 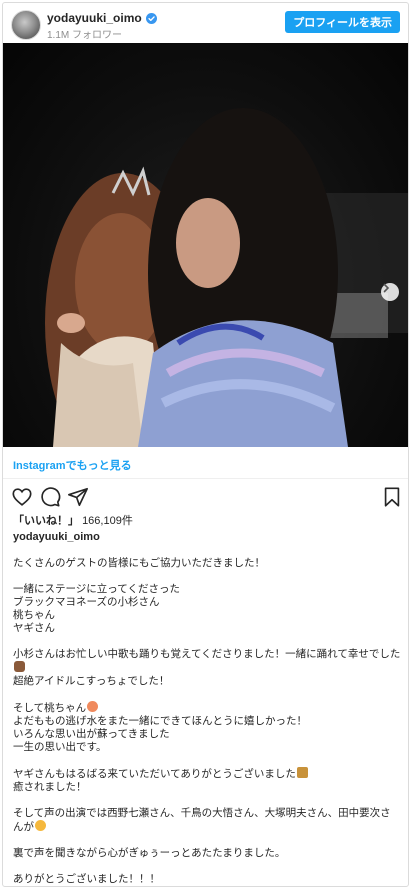 What do you see at coordinates (202, 820) in the screenshot?
I see `caption-line: そして声の出演では西野七瀬さん、千鳥の大悟さん、大塚明夫さん、田中要次さんが` at bounding box center [202, 820].